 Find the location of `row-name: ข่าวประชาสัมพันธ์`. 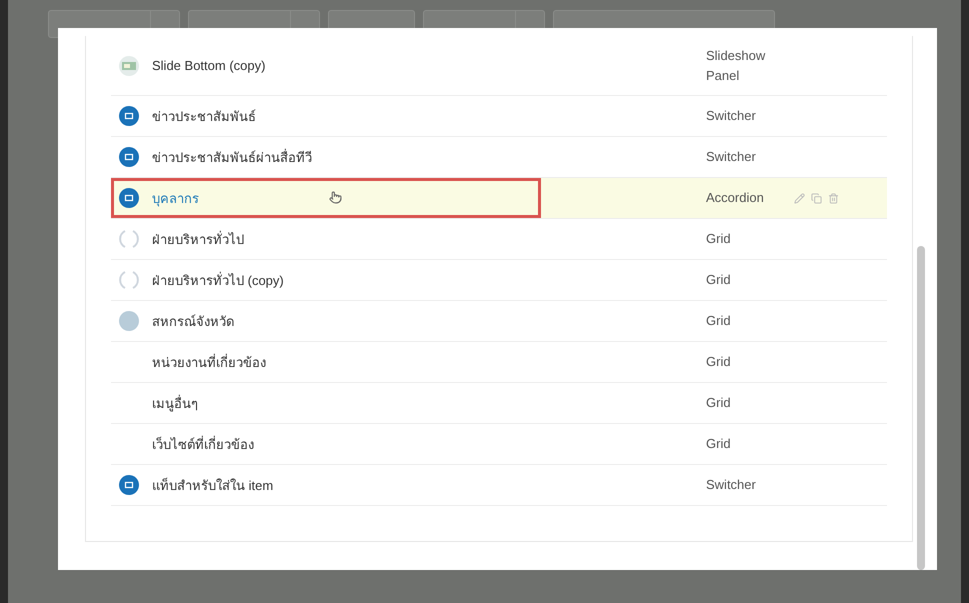

row-name: ข่าวประชาสัมพันธ์ is located at coordinates (204, 117).